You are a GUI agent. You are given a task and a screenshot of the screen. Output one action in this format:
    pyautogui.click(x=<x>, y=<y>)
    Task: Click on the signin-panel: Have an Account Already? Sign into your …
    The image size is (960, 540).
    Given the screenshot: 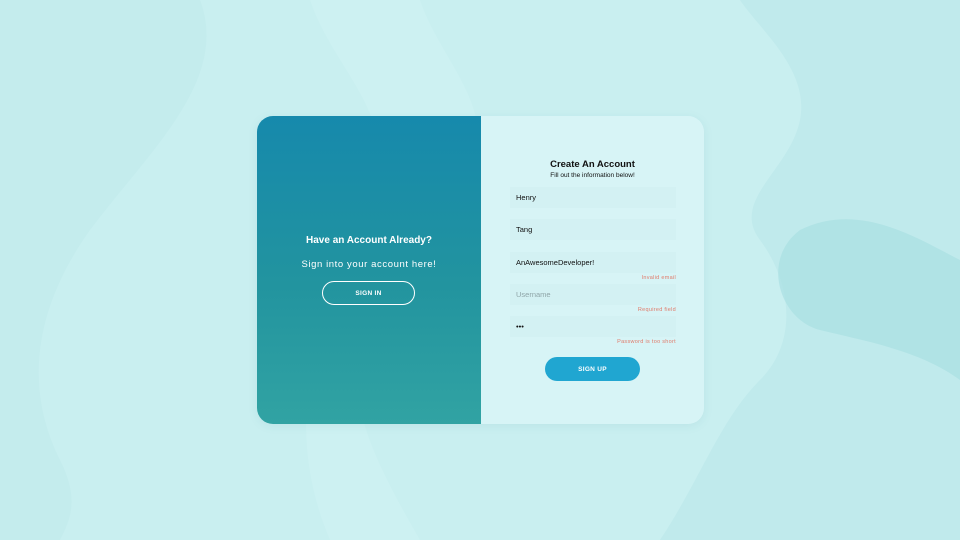 What is the action you would take?
    pyautogui.click(x=369, y=270)
    